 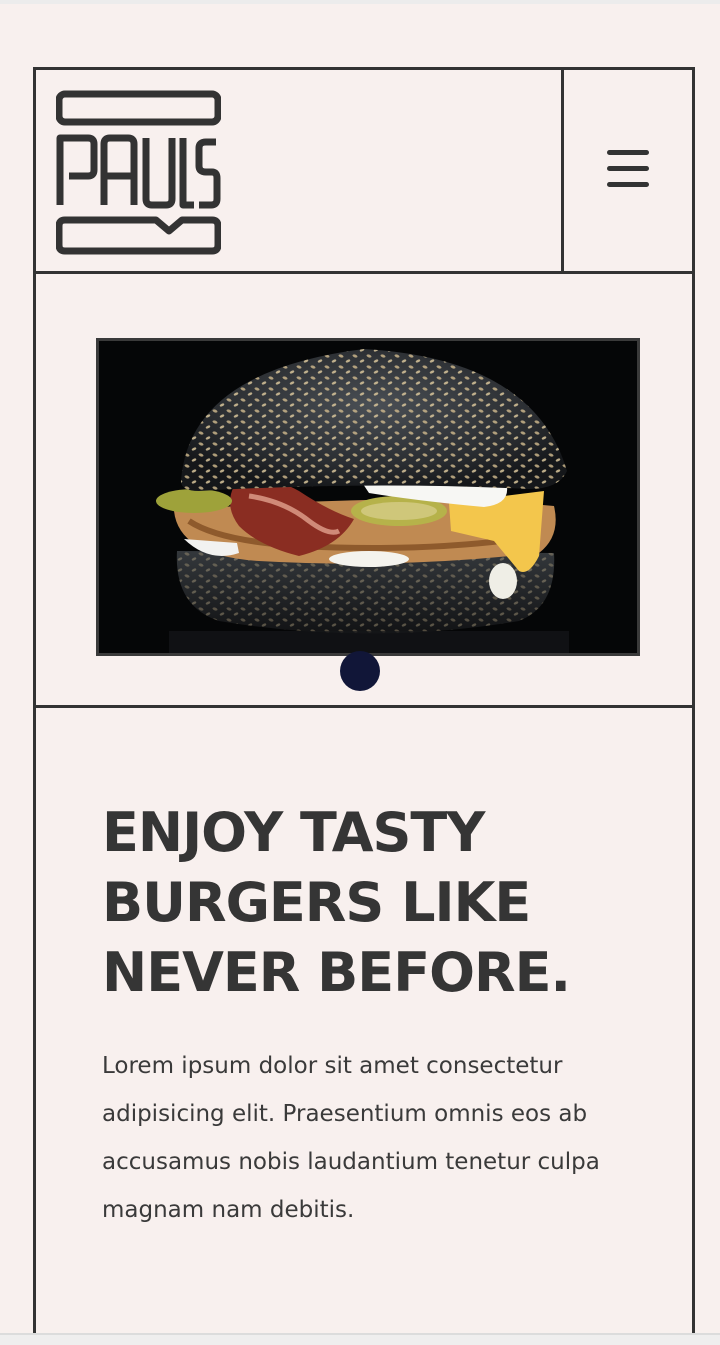 I want to click on pauls-logo, so click(x=138, y=172).